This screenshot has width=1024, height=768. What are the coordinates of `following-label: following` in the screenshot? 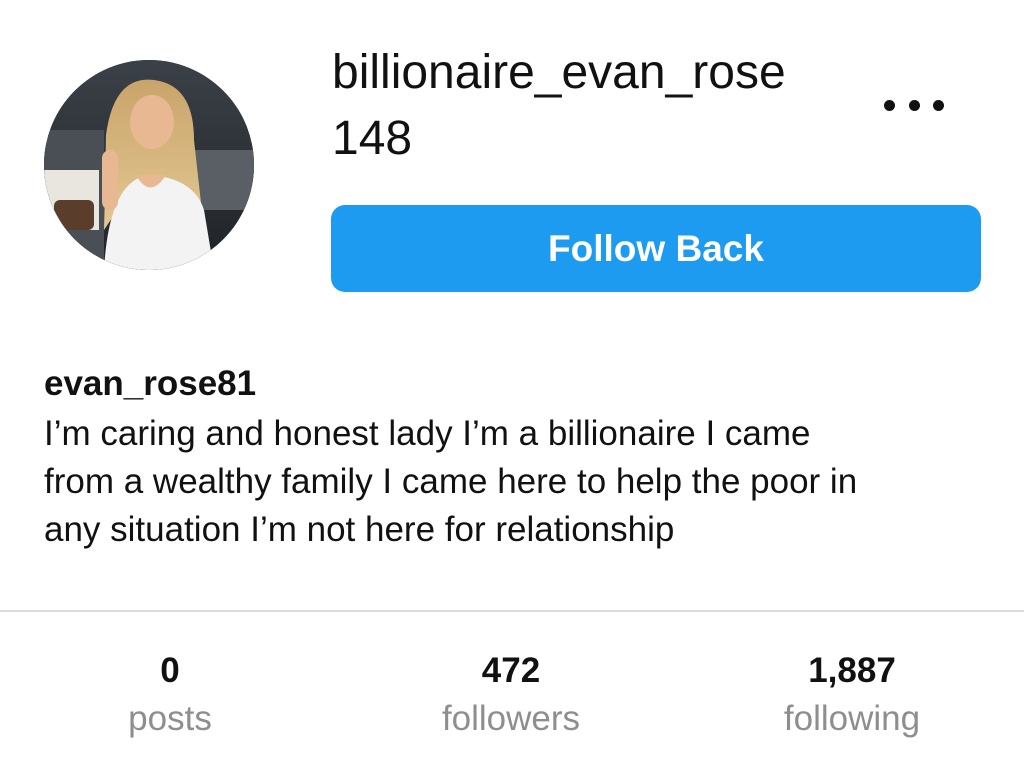 It's located at (852, 718).